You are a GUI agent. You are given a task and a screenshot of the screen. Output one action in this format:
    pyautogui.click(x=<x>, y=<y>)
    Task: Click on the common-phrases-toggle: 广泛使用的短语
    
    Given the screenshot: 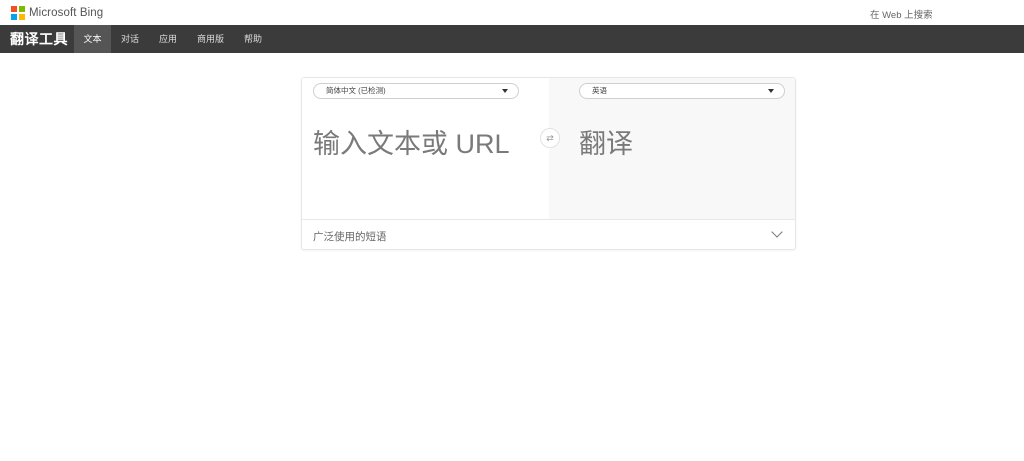 What is the action you would take?
    pyautogui.click(x=548, y=234)
    